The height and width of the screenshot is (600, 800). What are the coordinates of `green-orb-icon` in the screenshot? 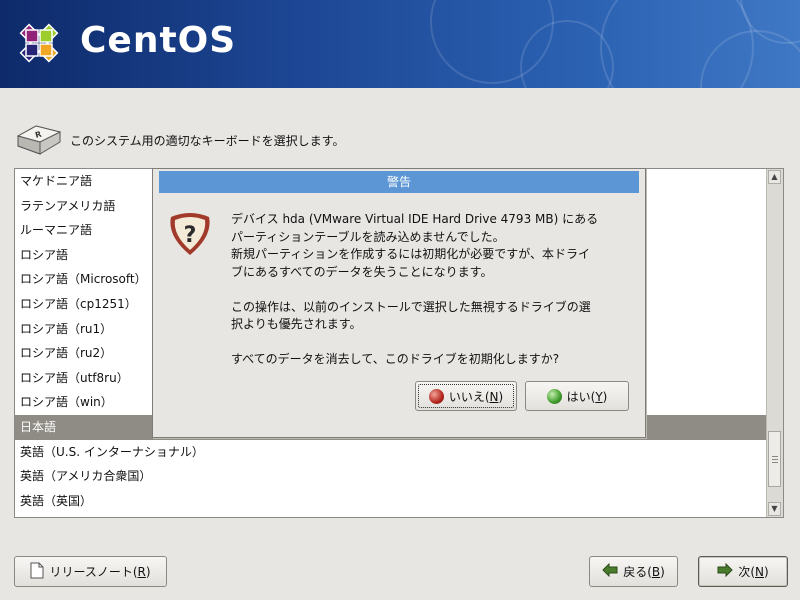 It's located at (554, 396).